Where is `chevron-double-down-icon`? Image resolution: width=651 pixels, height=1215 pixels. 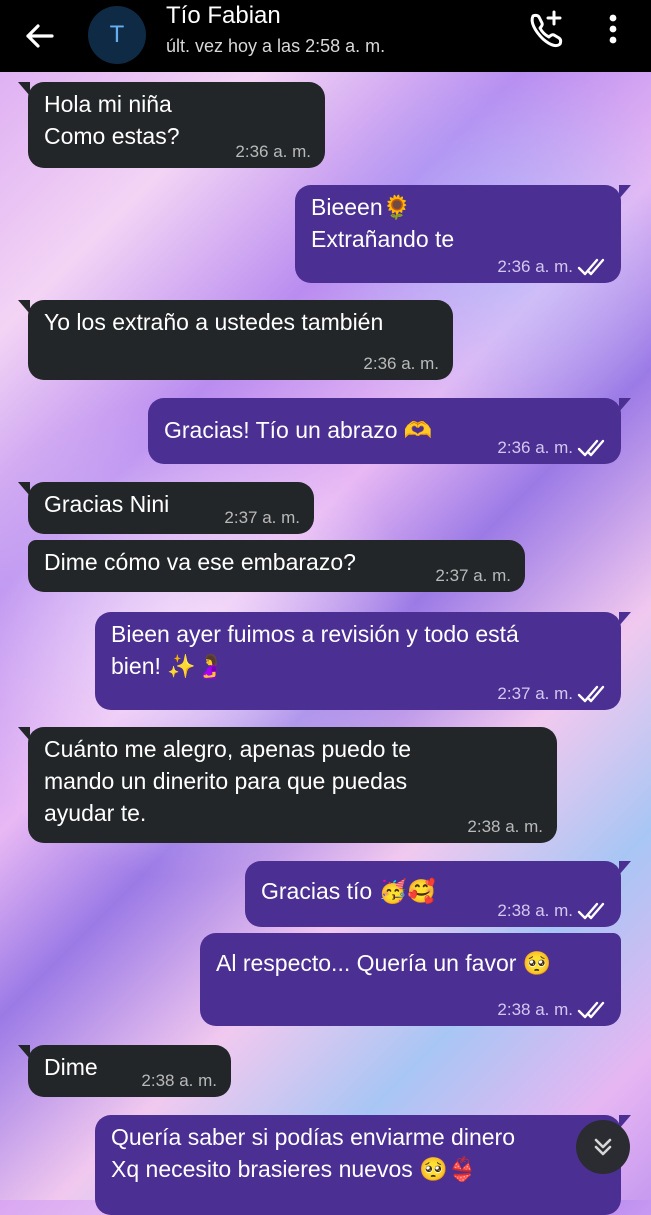 chevron-double-down-icon is located at coordinates (603, 1147).